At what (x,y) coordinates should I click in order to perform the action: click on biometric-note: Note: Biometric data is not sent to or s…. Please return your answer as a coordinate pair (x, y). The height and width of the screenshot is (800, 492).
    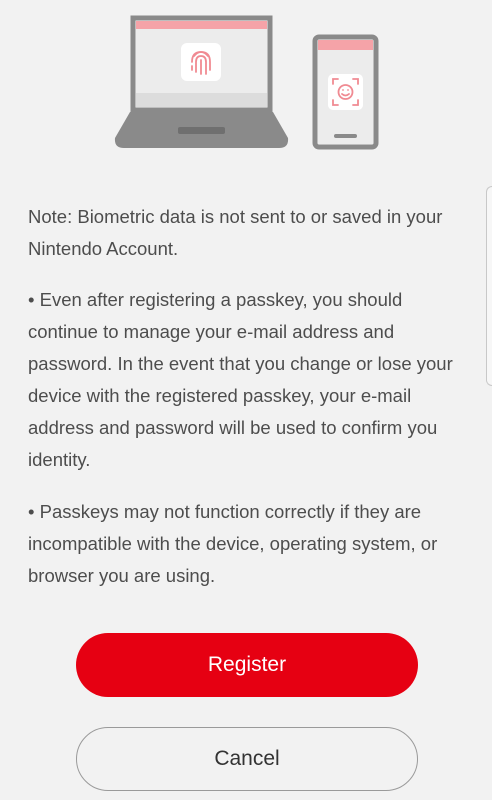
    Looking at the image, I should click on (235, 232).